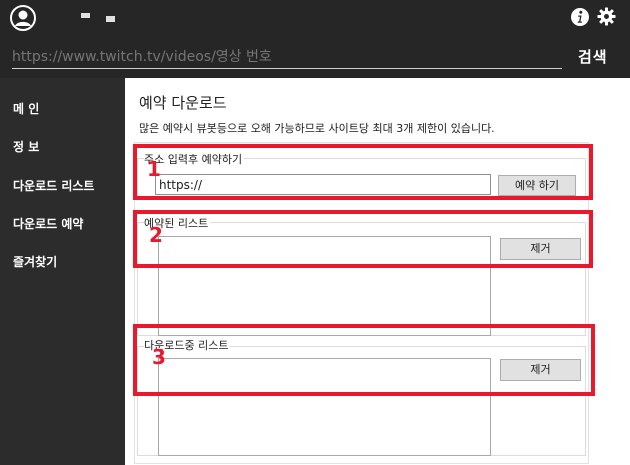 The height and width of the screenshot is (465, 630). I want to click on info-icon, so click(580, 17).